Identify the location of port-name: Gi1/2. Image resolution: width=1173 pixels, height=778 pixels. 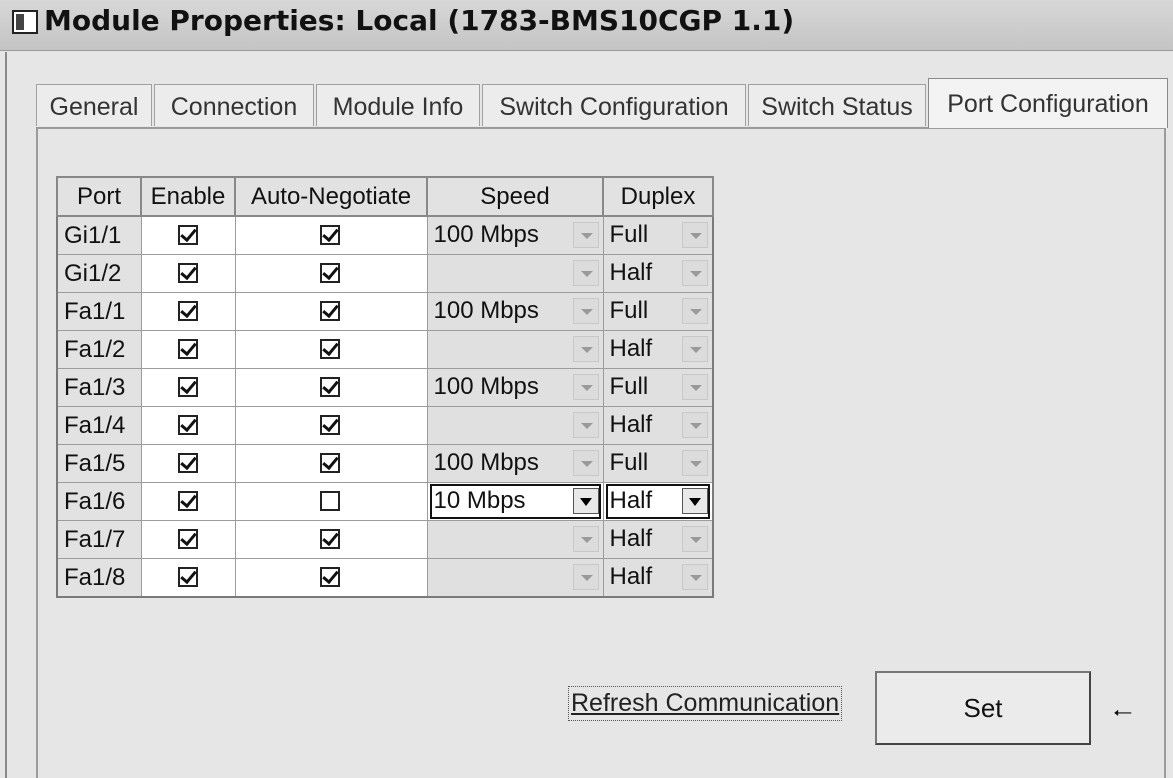
(99, 273).